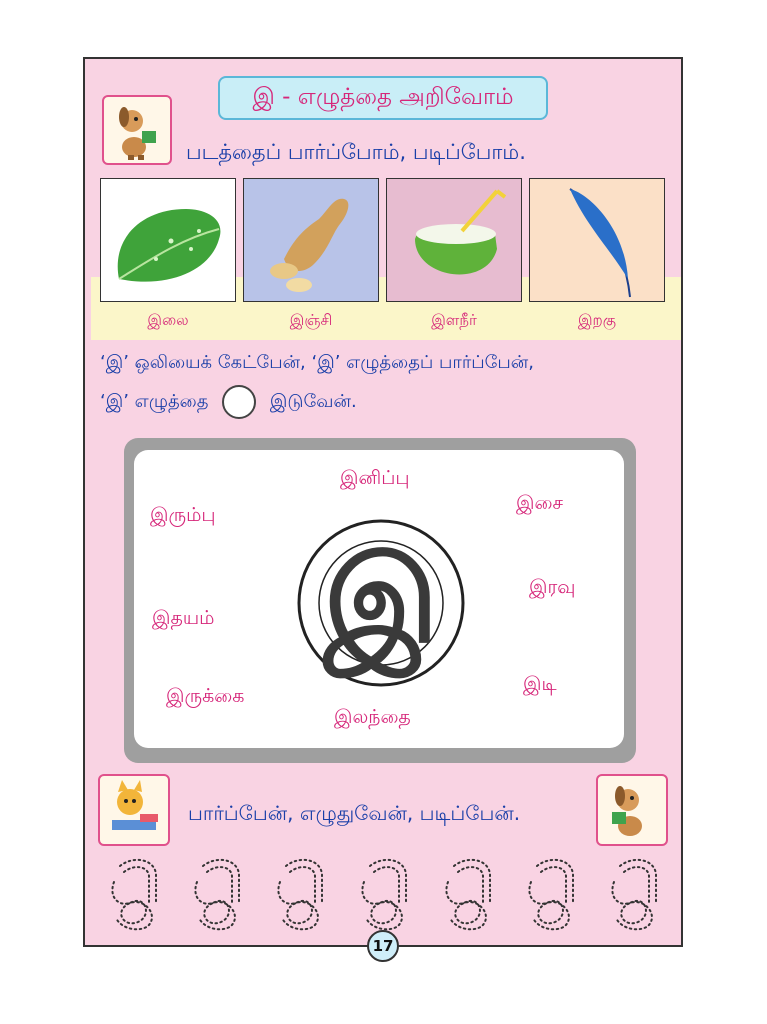 The width and height of the screenshot is (767, 1024). I want to click on caption-ginger: இஞ்சி, so click(311, 320).